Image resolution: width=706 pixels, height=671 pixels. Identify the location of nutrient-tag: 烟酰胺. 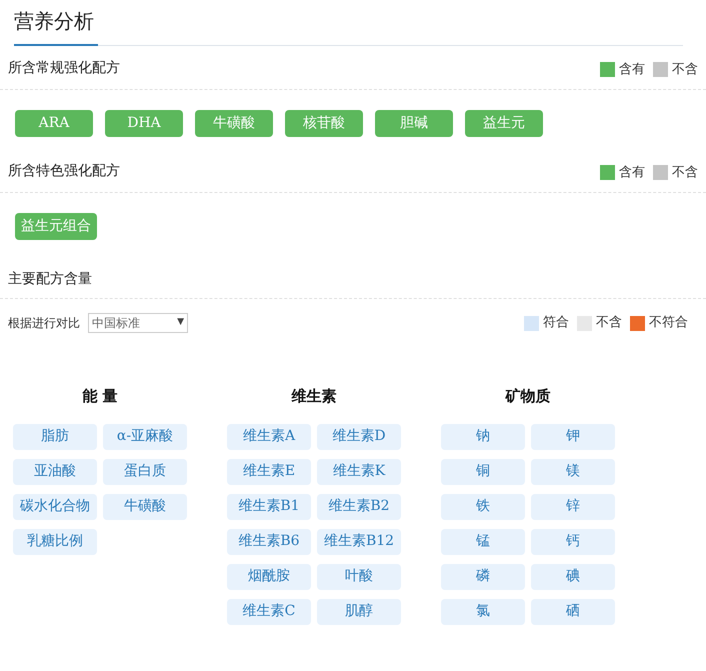
(269, 577).